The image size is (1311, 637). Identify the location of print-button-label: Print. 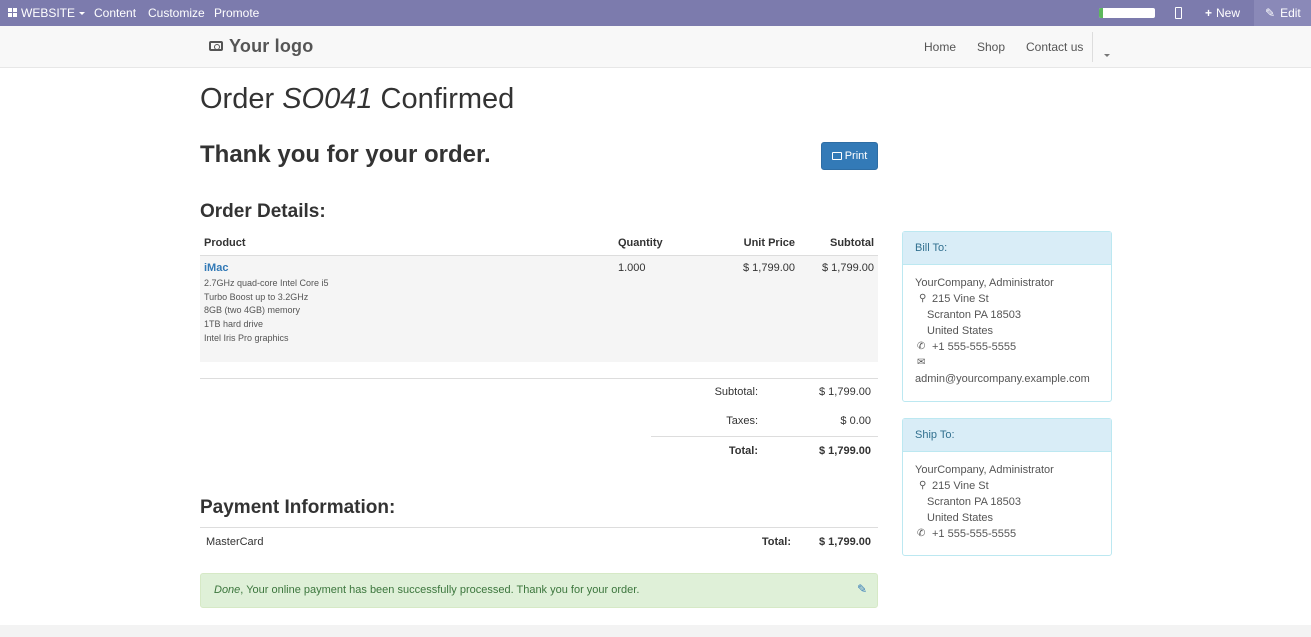
(856, 156).